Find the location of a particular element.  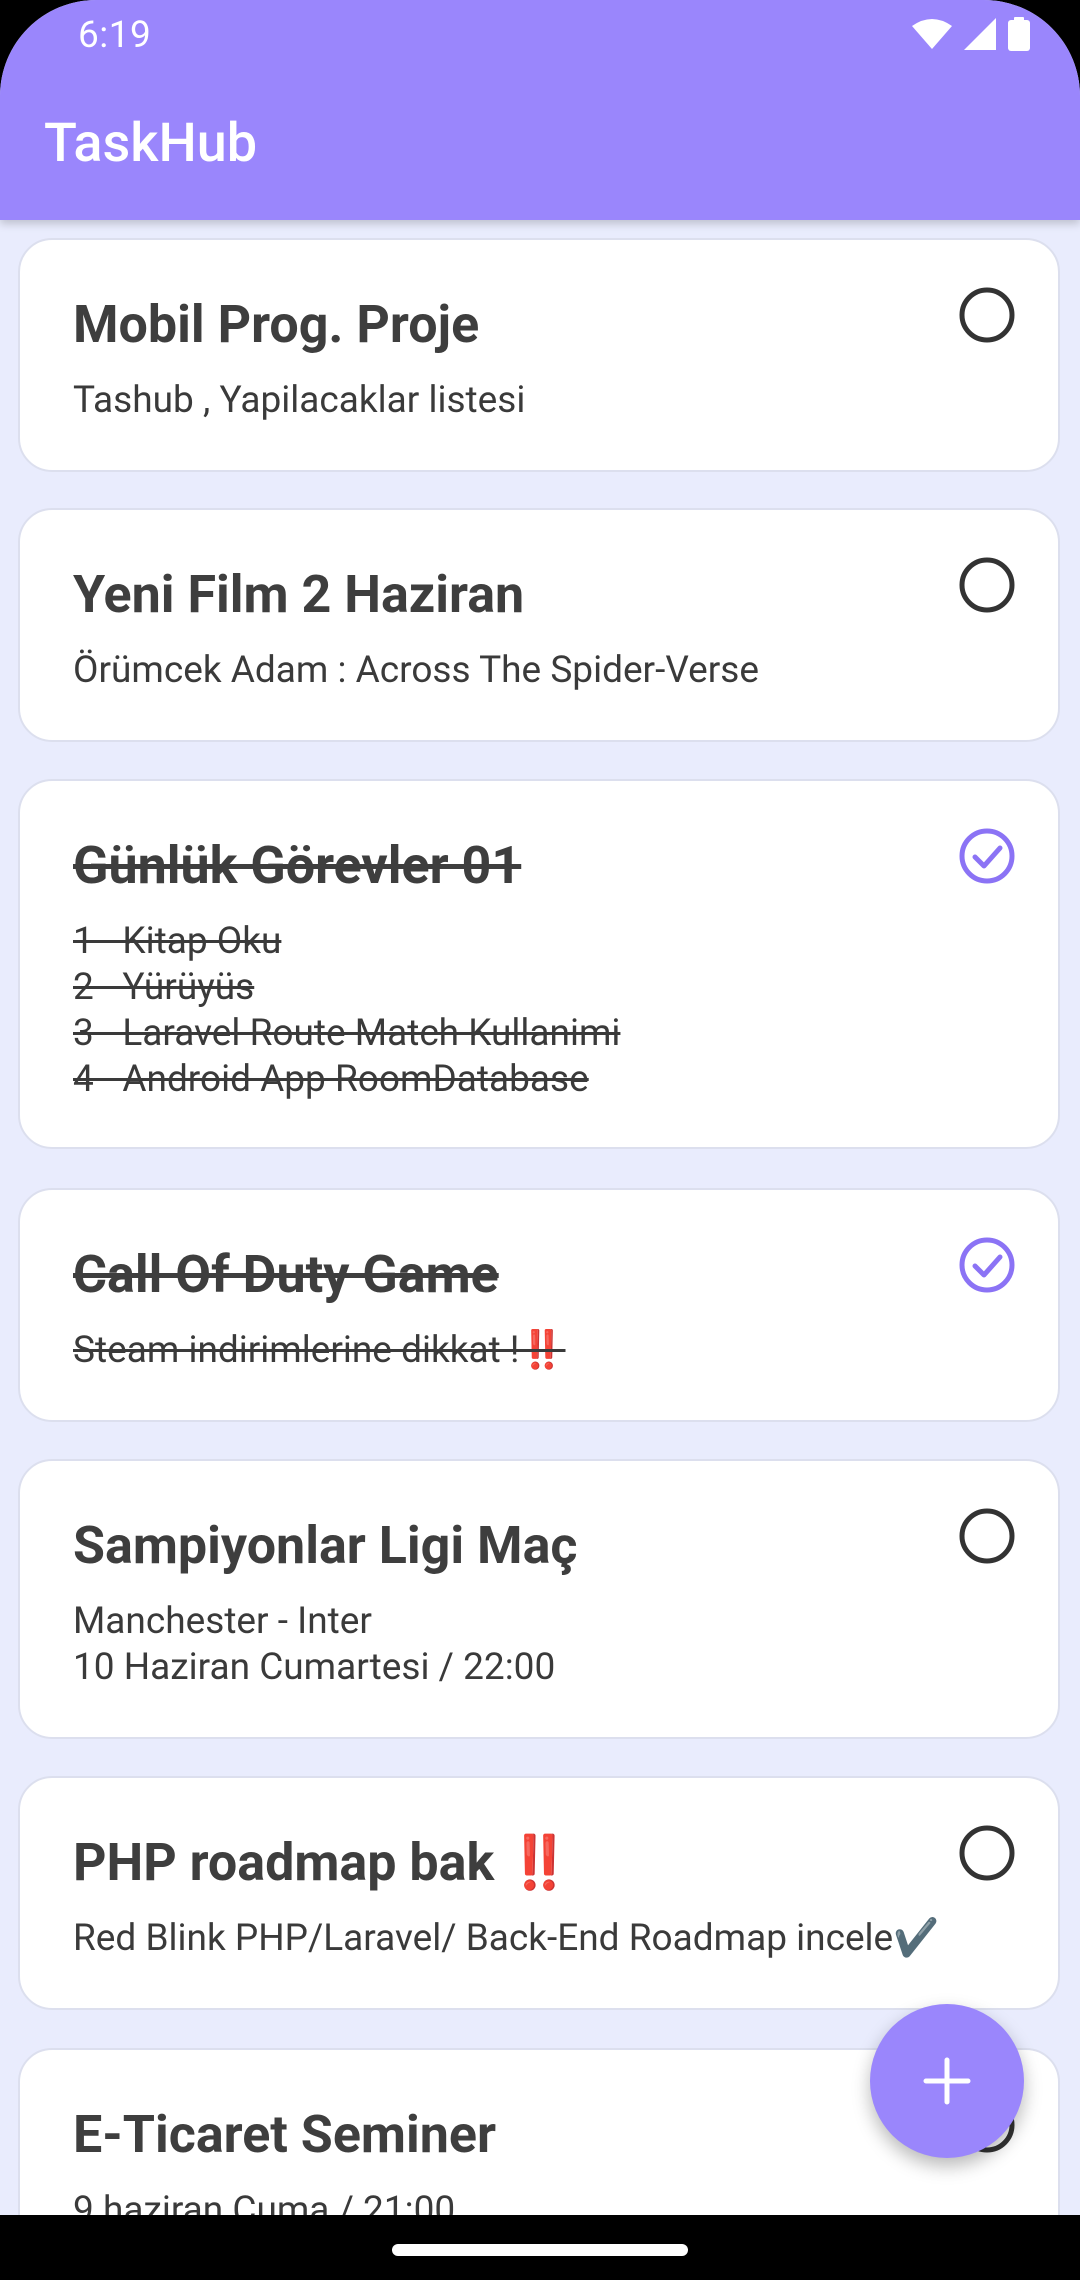

app-bar: 6:19 TaskHub is located at coordinates (540, 110).